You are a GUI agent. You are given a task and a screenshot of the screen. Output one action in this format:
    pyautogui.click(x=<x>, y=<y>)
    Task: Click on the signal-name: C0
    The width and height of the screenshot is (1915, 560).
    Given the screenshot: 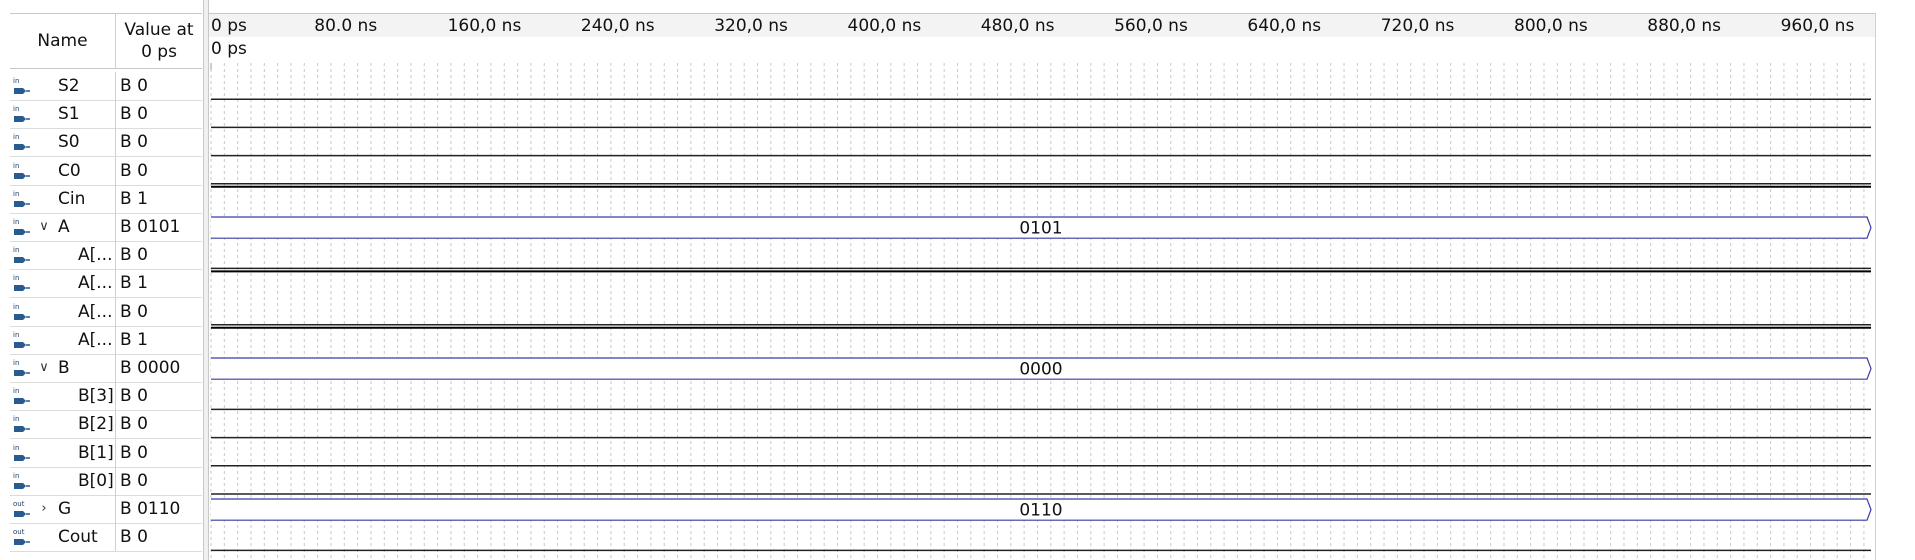 What is the action you would take?
    pyautogui.click(x=69, y=170)
    